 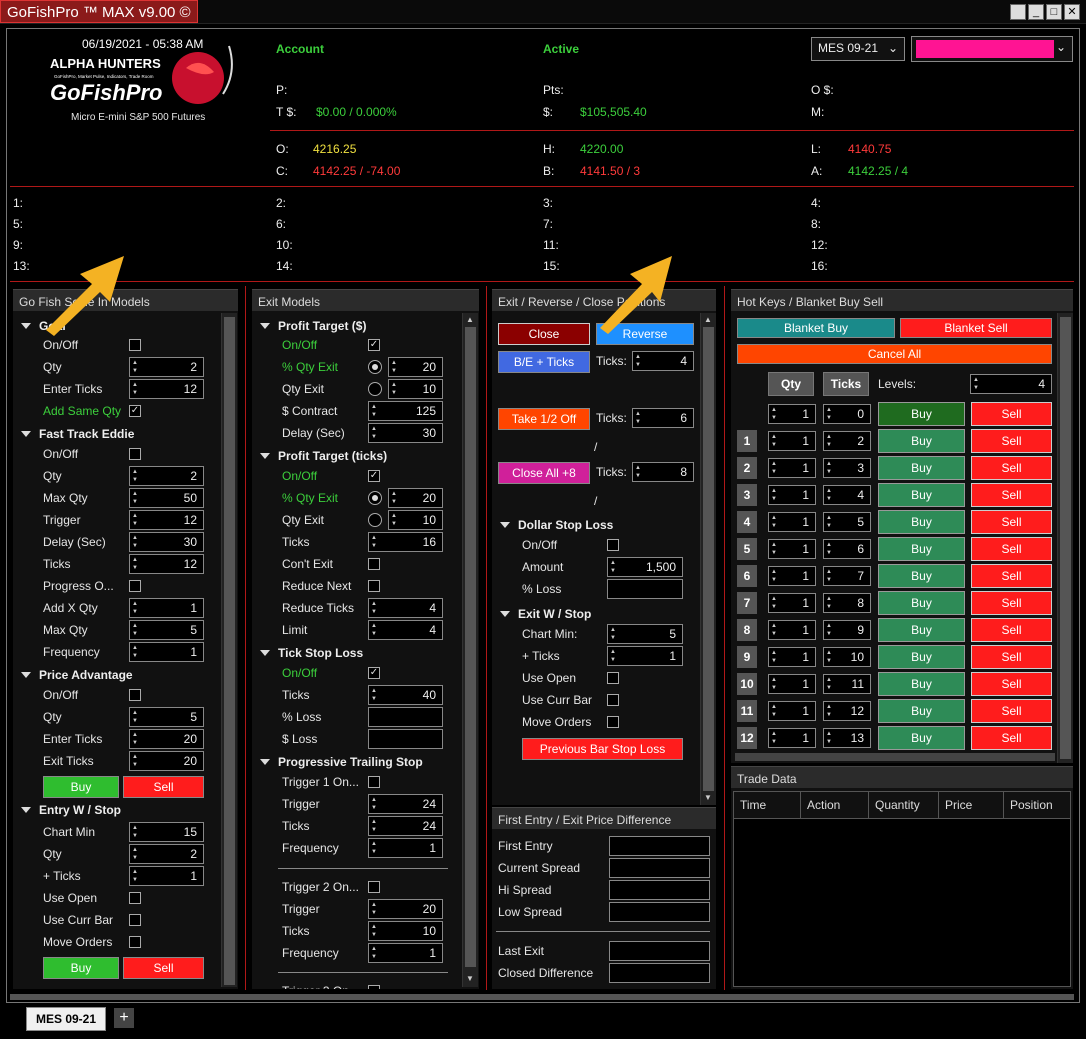 What do you see at coordinates (602, 749) in the screenshot?
I see `previous-bar-stop-loss-button: Previous Bar Stop Loss` at bounding box center [602, 749].